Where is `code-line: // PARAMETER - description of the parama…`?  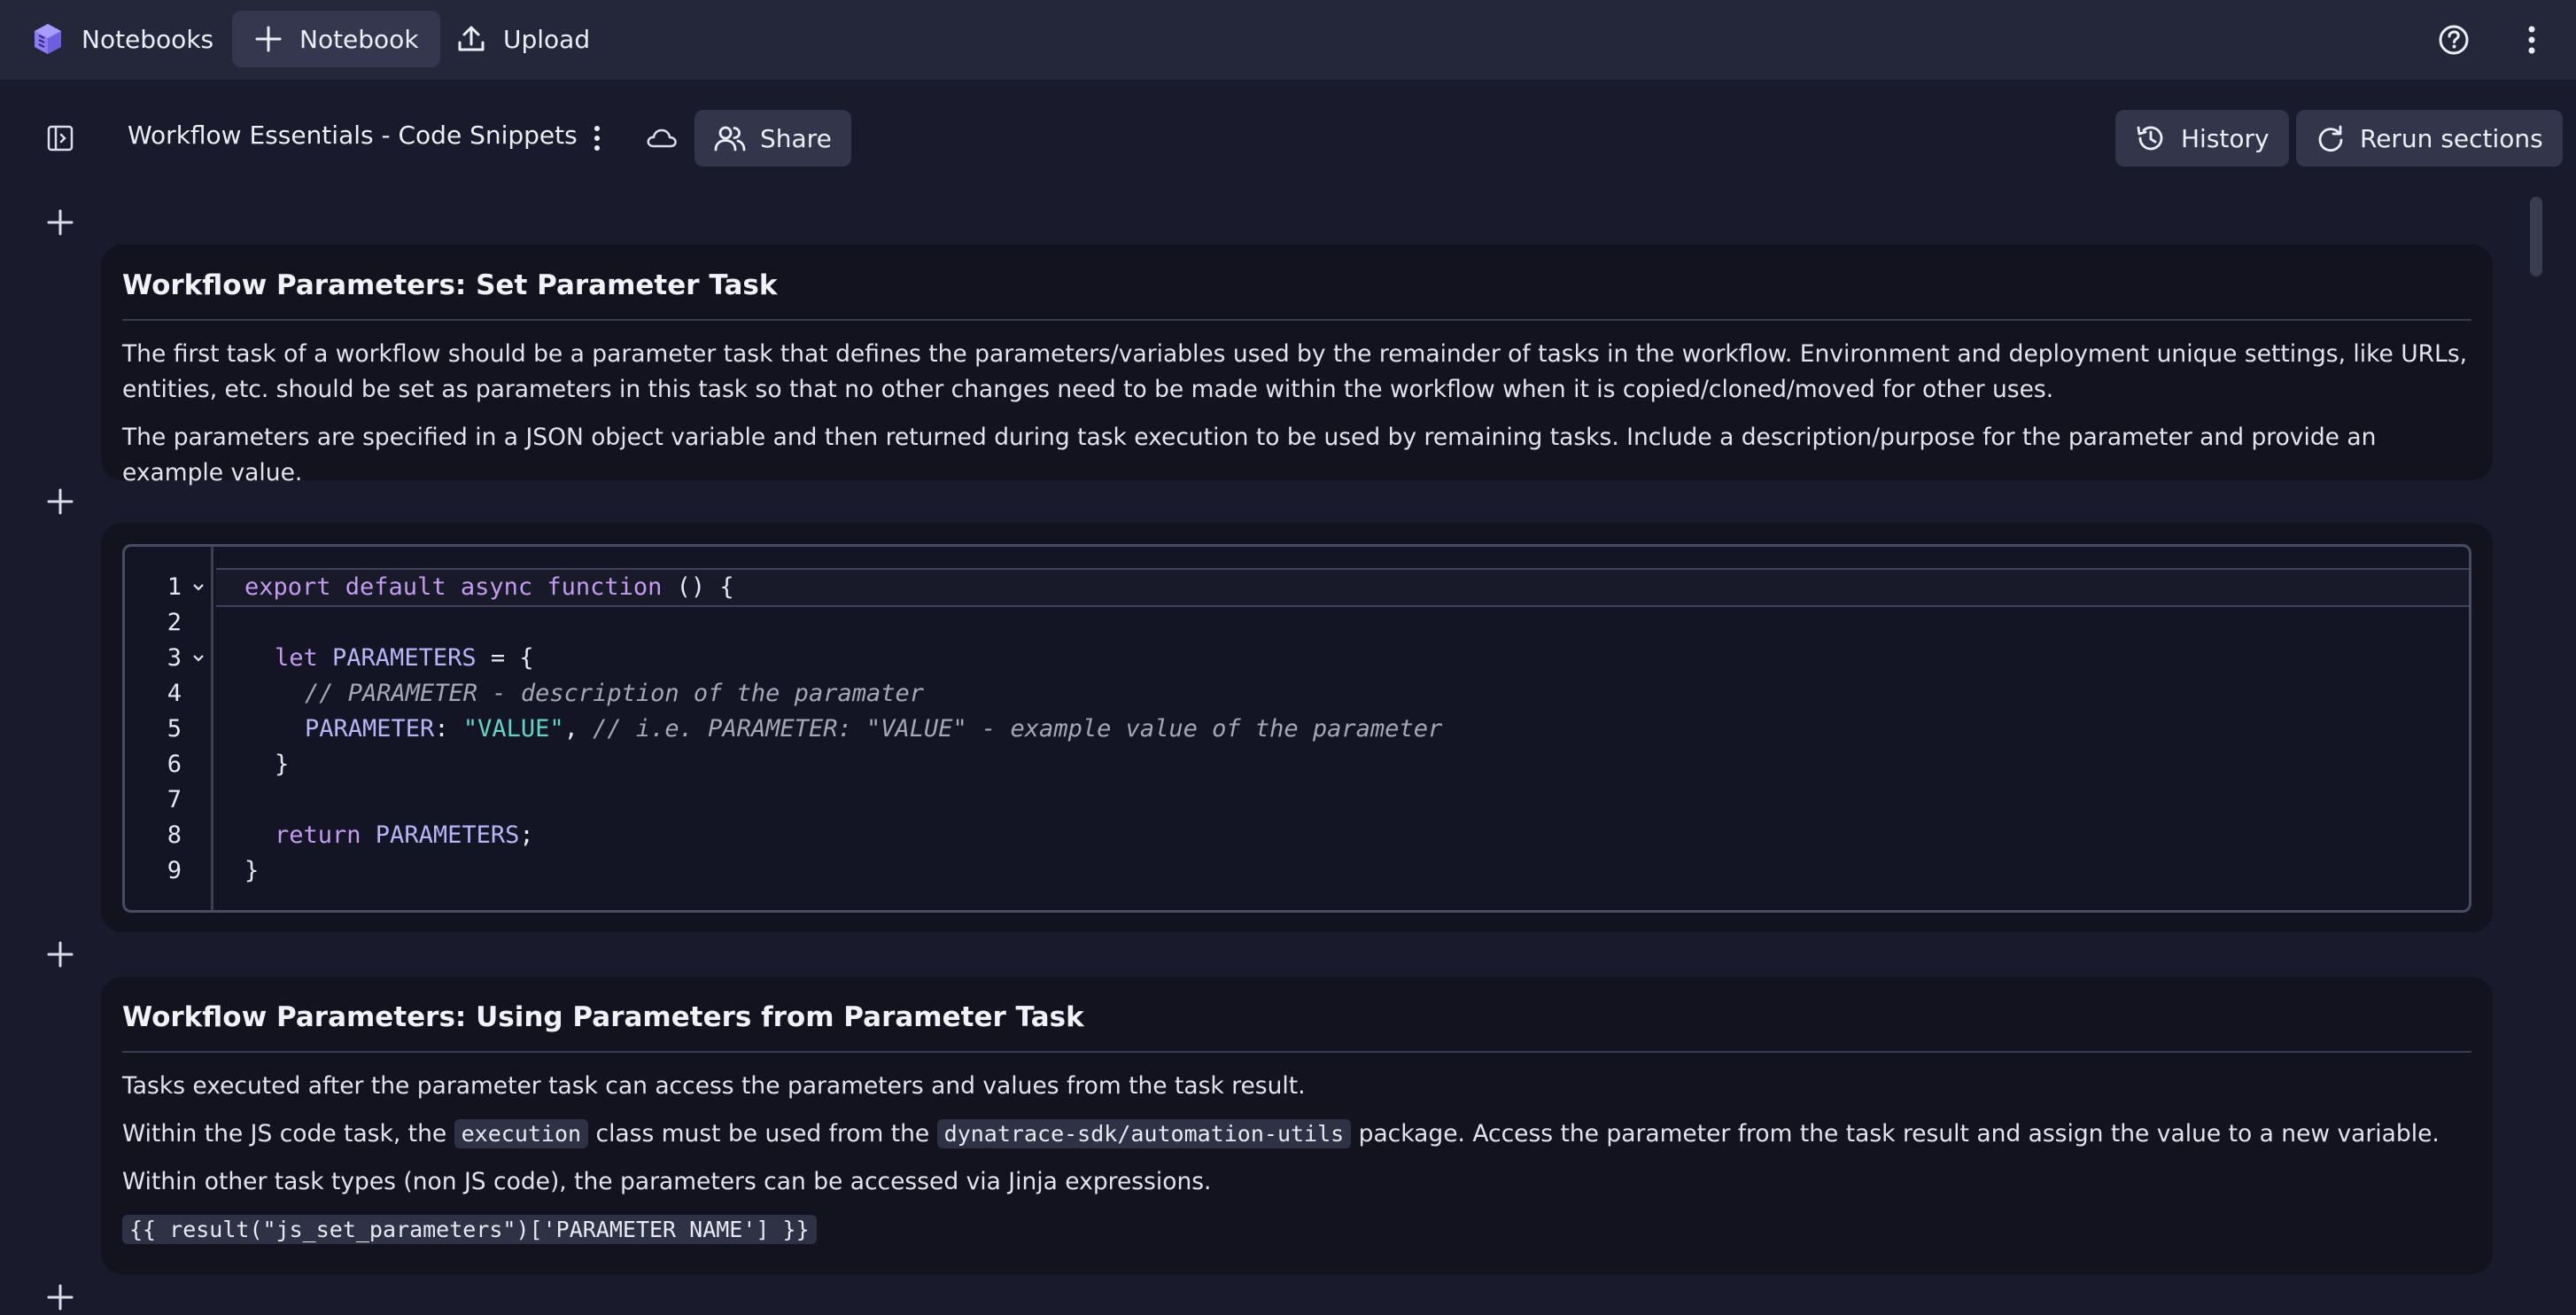 code-line: // PARAMETER - description of the parama… is located at coordinates (614, 693).